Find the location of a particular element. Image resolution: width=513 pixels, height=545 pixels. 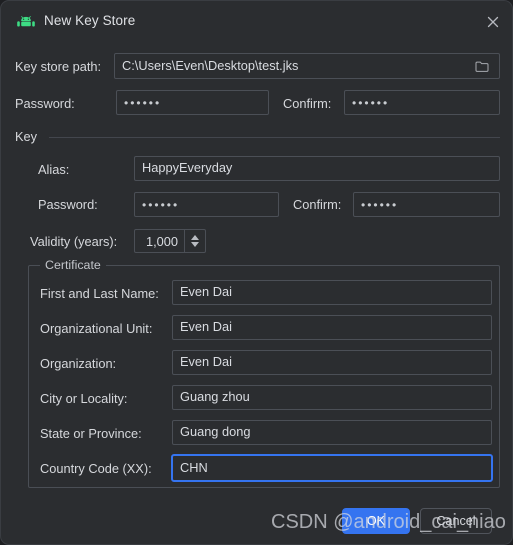

validity-stepper: 1,000 is located at coordinates (170, 241).